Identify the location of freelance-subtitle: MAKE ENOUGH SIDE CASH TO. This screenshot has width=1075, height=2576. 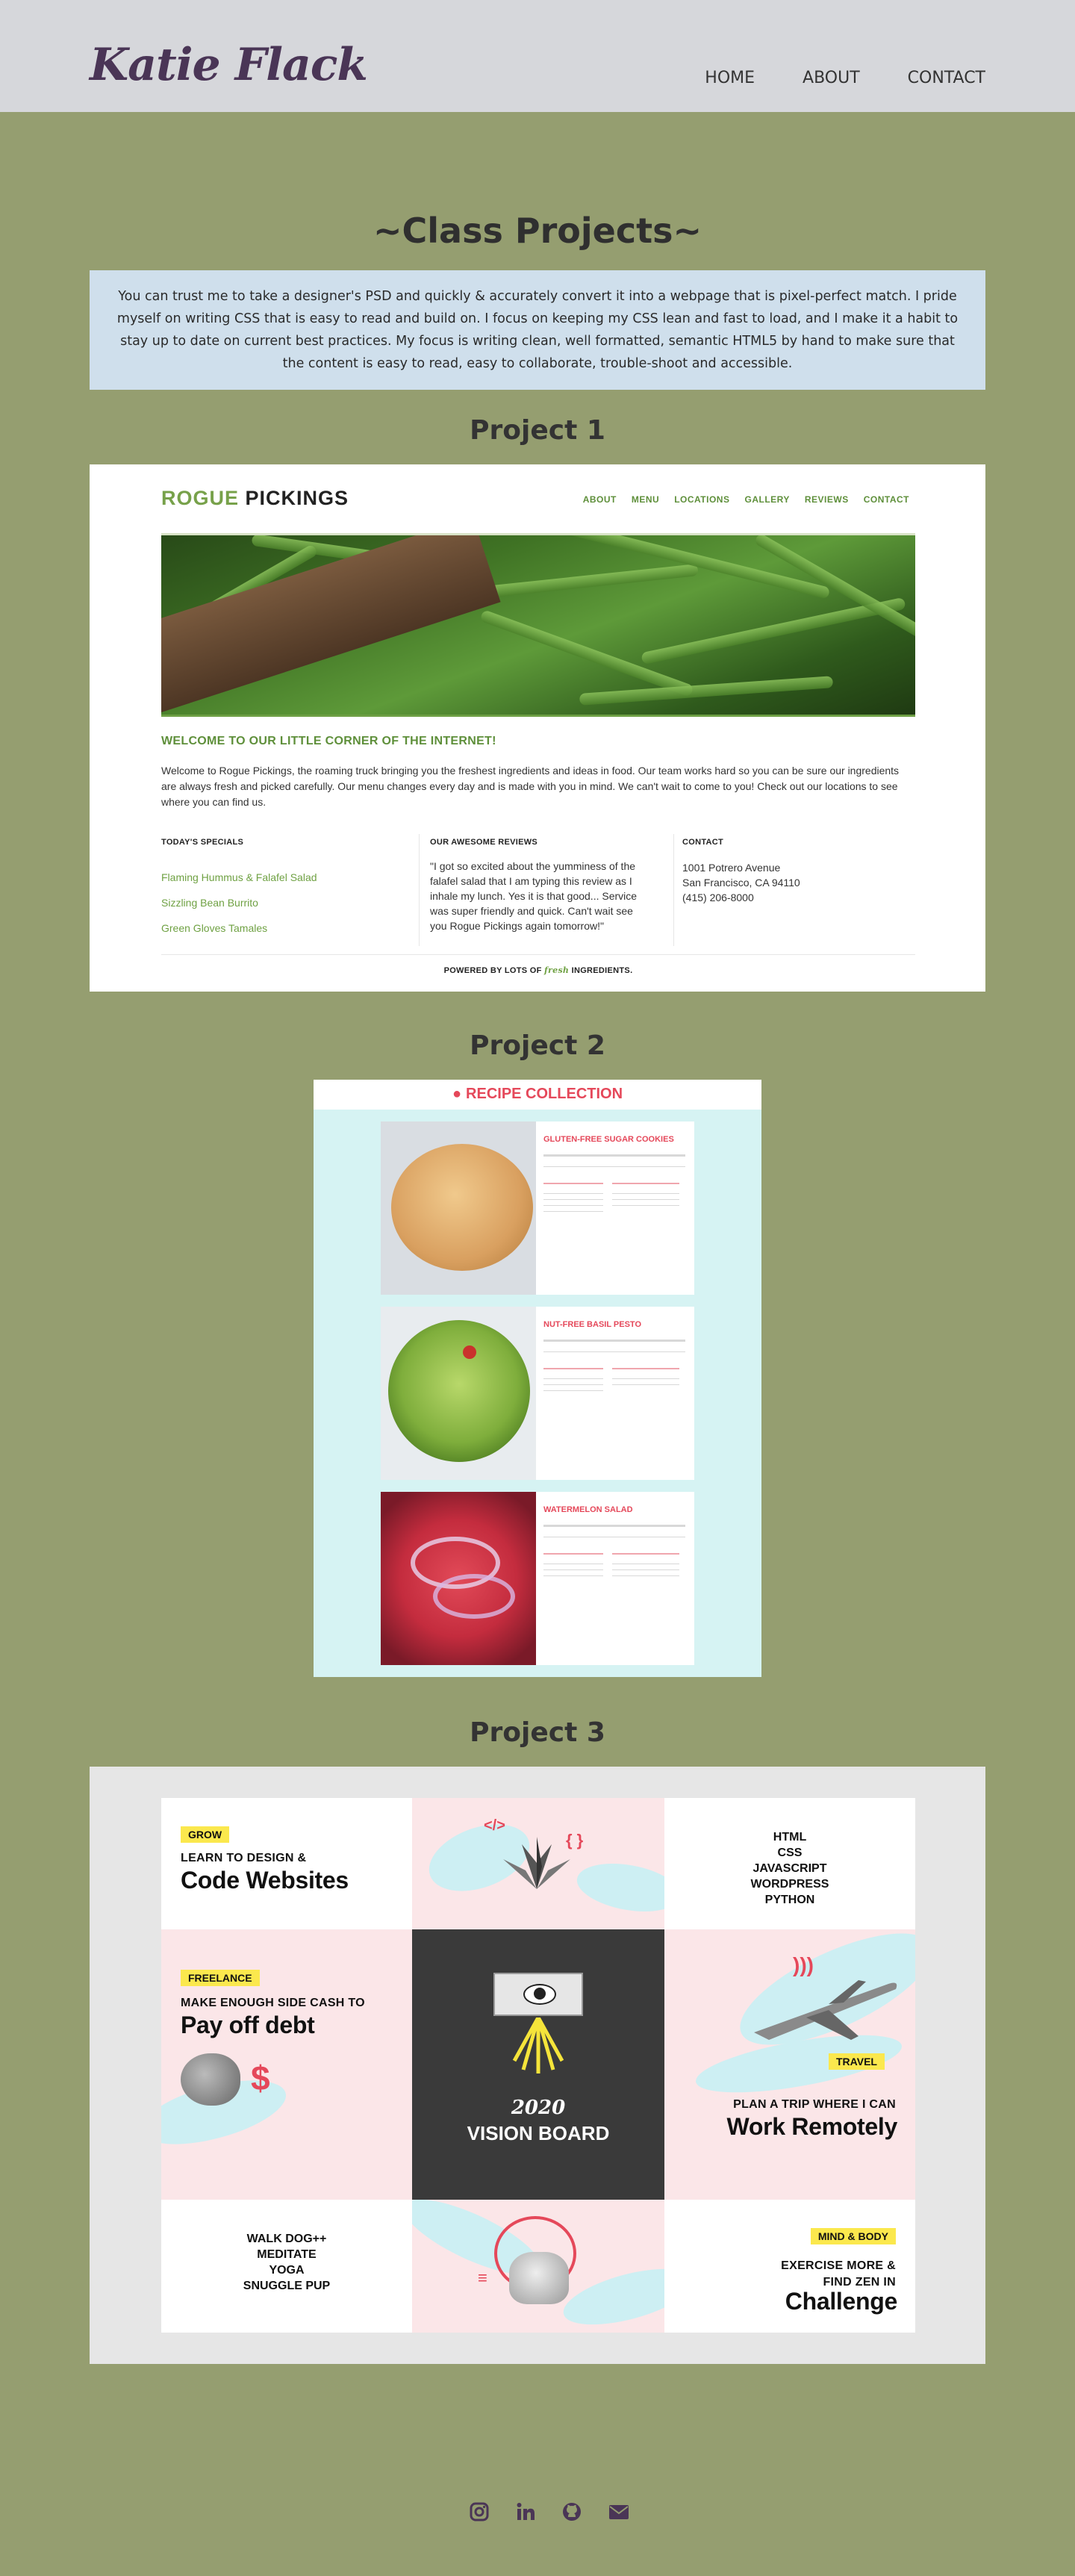
(273, 2003).